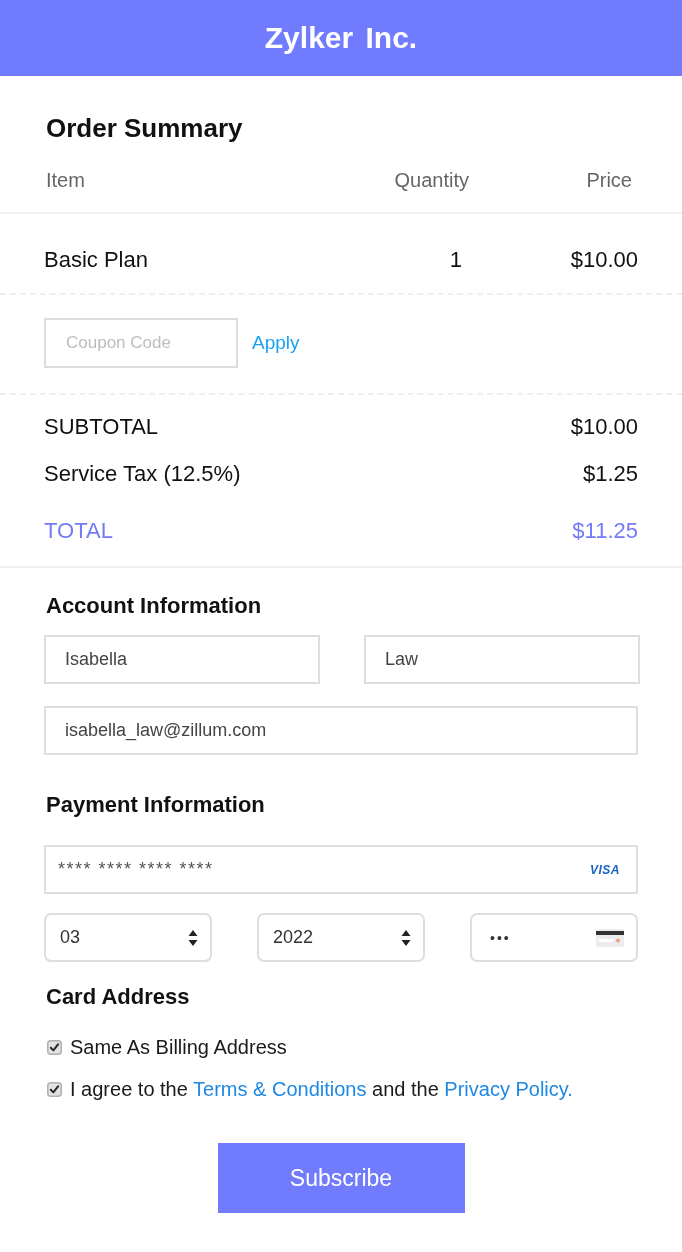 The height and width of the screenshot is (1252, 682). I want to click on agreement-text: I agree to the Terms & Conditions and the Privacy Policy., so click(321, 1089).